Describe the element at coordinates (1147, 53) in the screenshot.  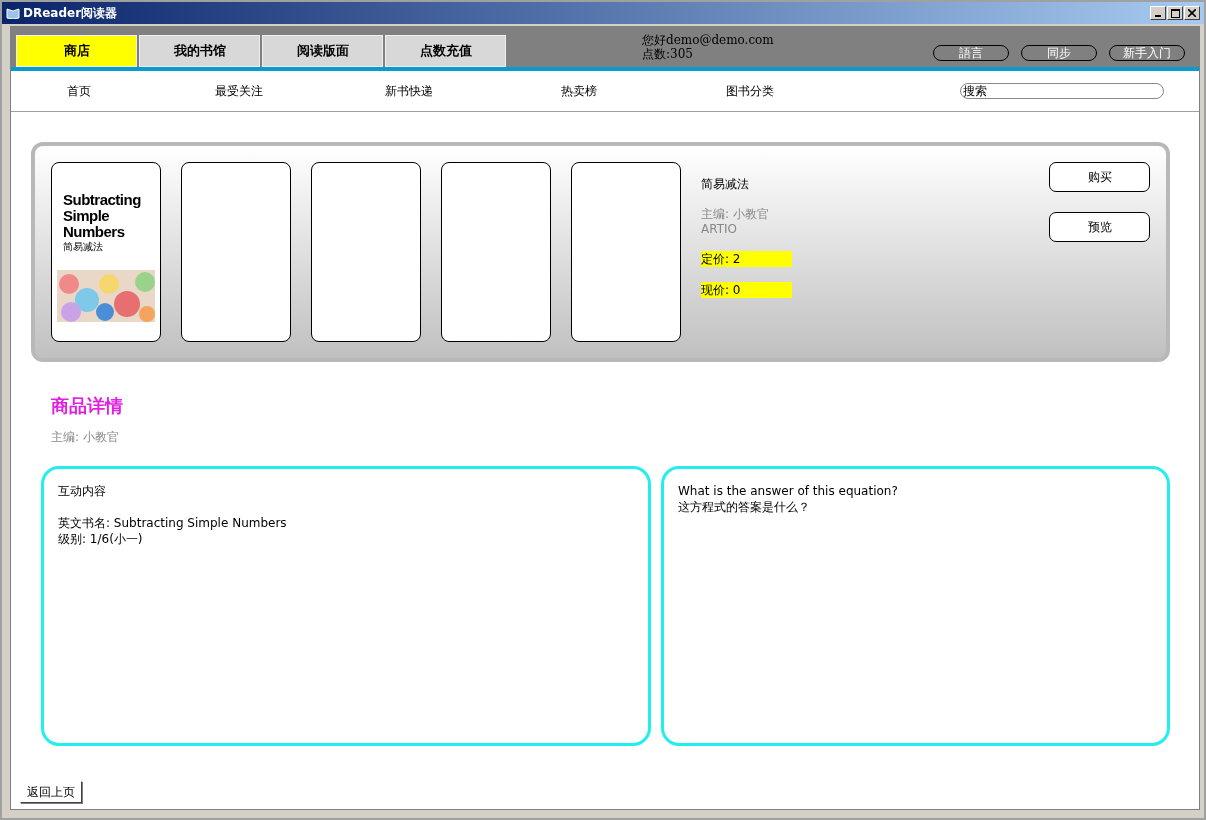
I see `header-button: 新手入门` at that location.